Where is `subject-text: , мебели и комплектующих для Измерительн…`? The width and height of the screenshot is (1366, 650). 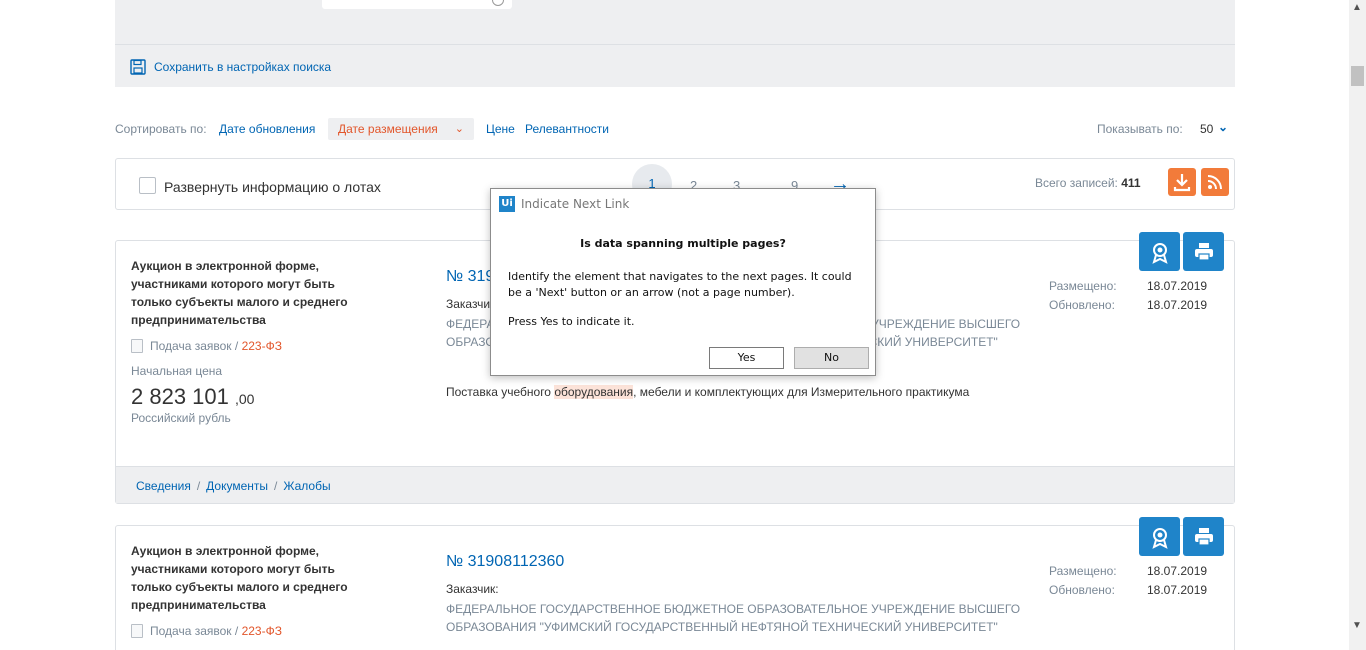
subject-text: , мебели и комплектующих для Измерительн… is located at coordinates (801, 392).